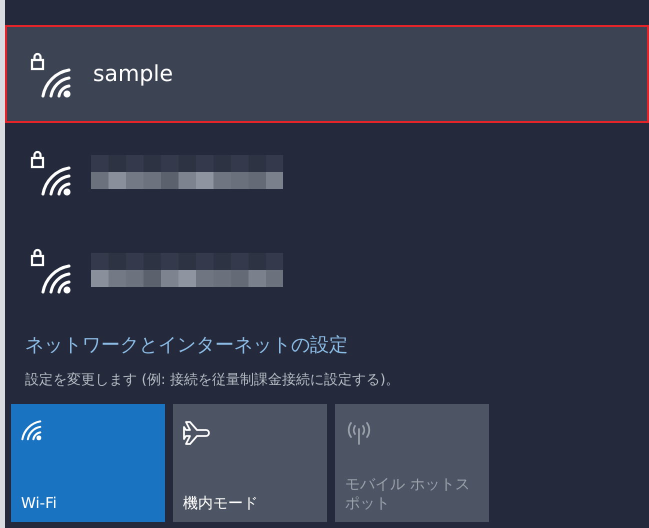  Describe the element at coordinates (212, 380) in the screenshot. I see `settings-description: 設定を変更します (例: 接続を従量制課金接続に設定する)。` at that location.